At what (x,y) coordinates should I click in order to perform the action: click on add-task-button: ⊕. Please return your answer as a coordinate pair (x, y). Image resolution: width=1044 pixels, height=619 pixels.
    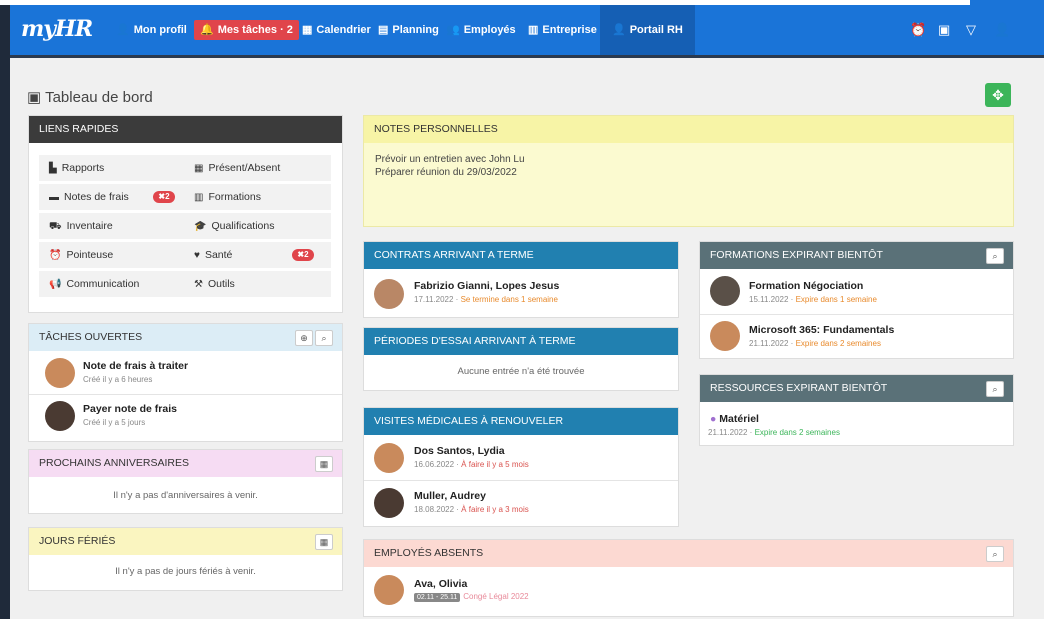
    Looking at the image, I should click on (304, 338).